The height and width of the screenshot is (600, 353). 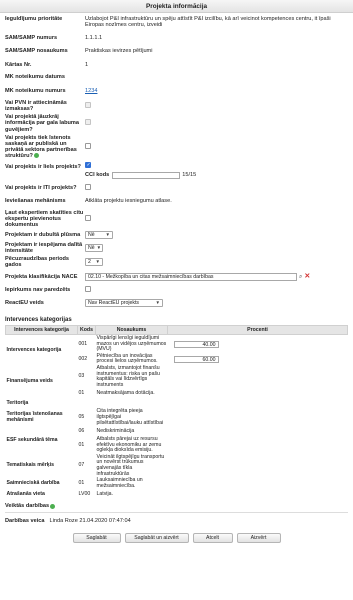 I want to click on percent-input: 60.00, so click(x=196, y=359).